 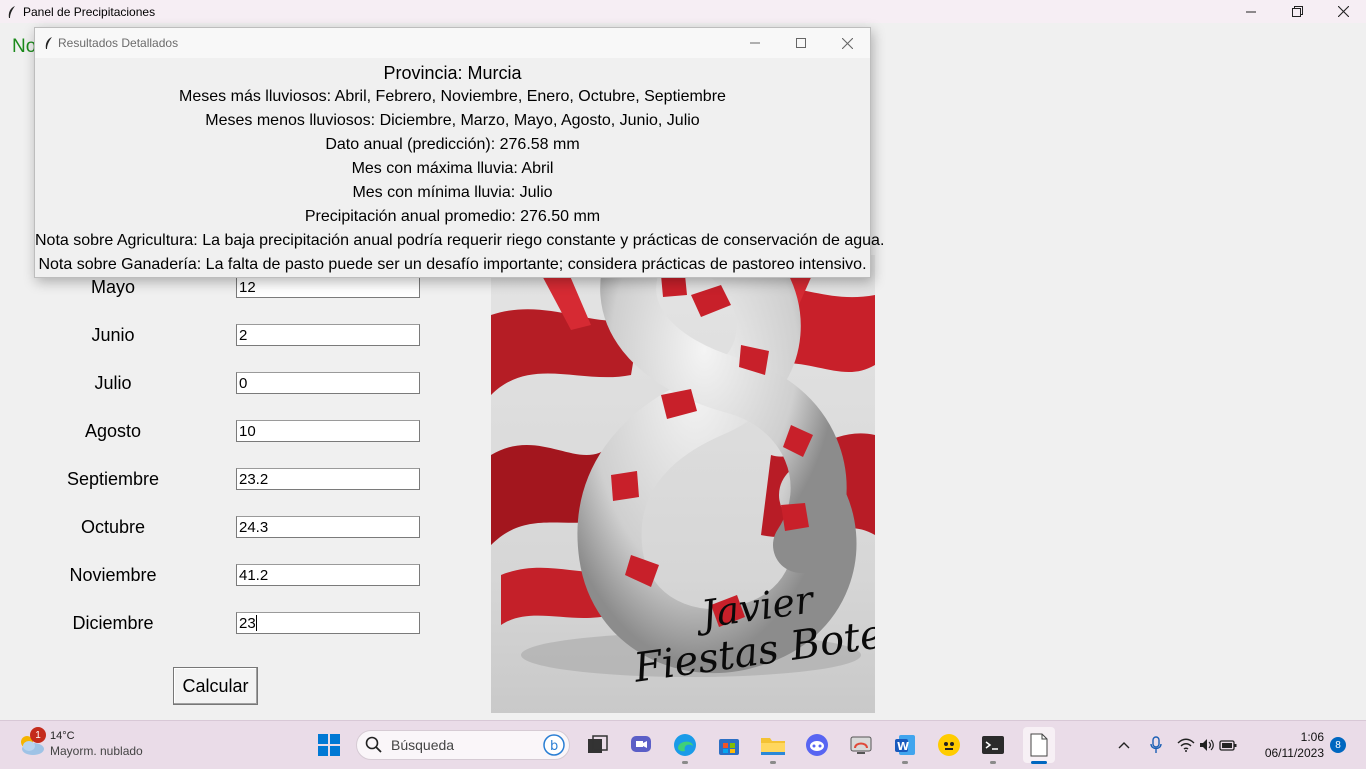 What do you see at coordinates (113, 335) in the screenshot?
I see `month-label-junio: Junio` at bounding box center [113, 335].